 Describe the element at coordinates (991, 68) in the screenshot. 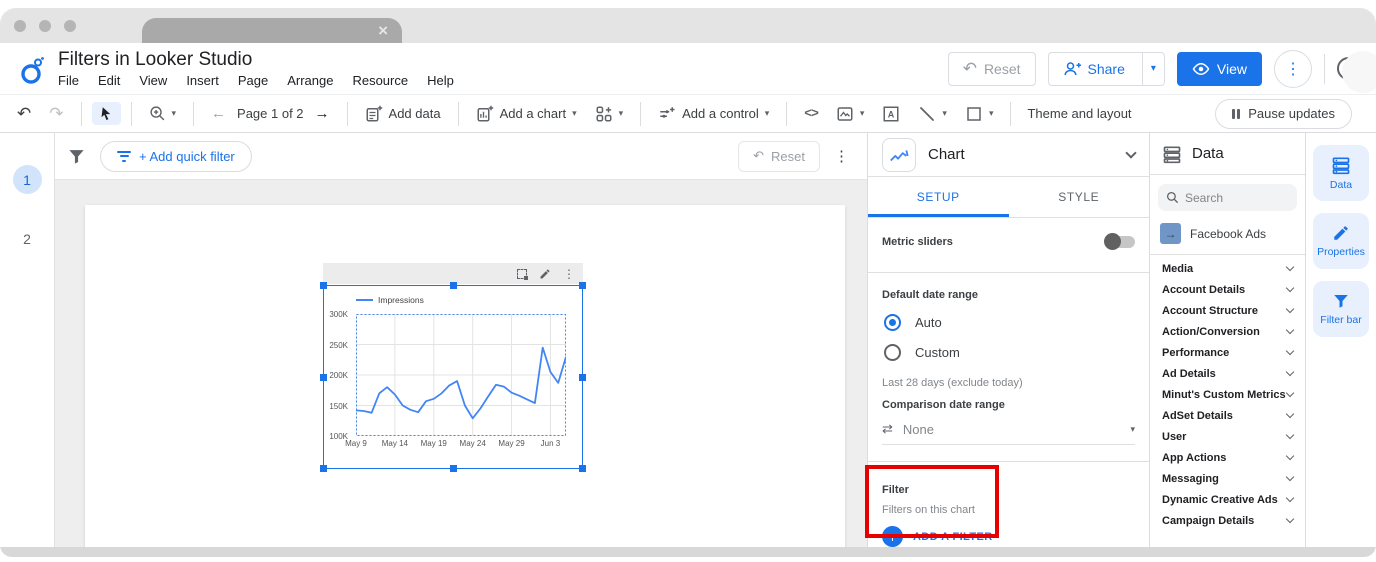

I see `reset-button: ↶ Reset` at that location.